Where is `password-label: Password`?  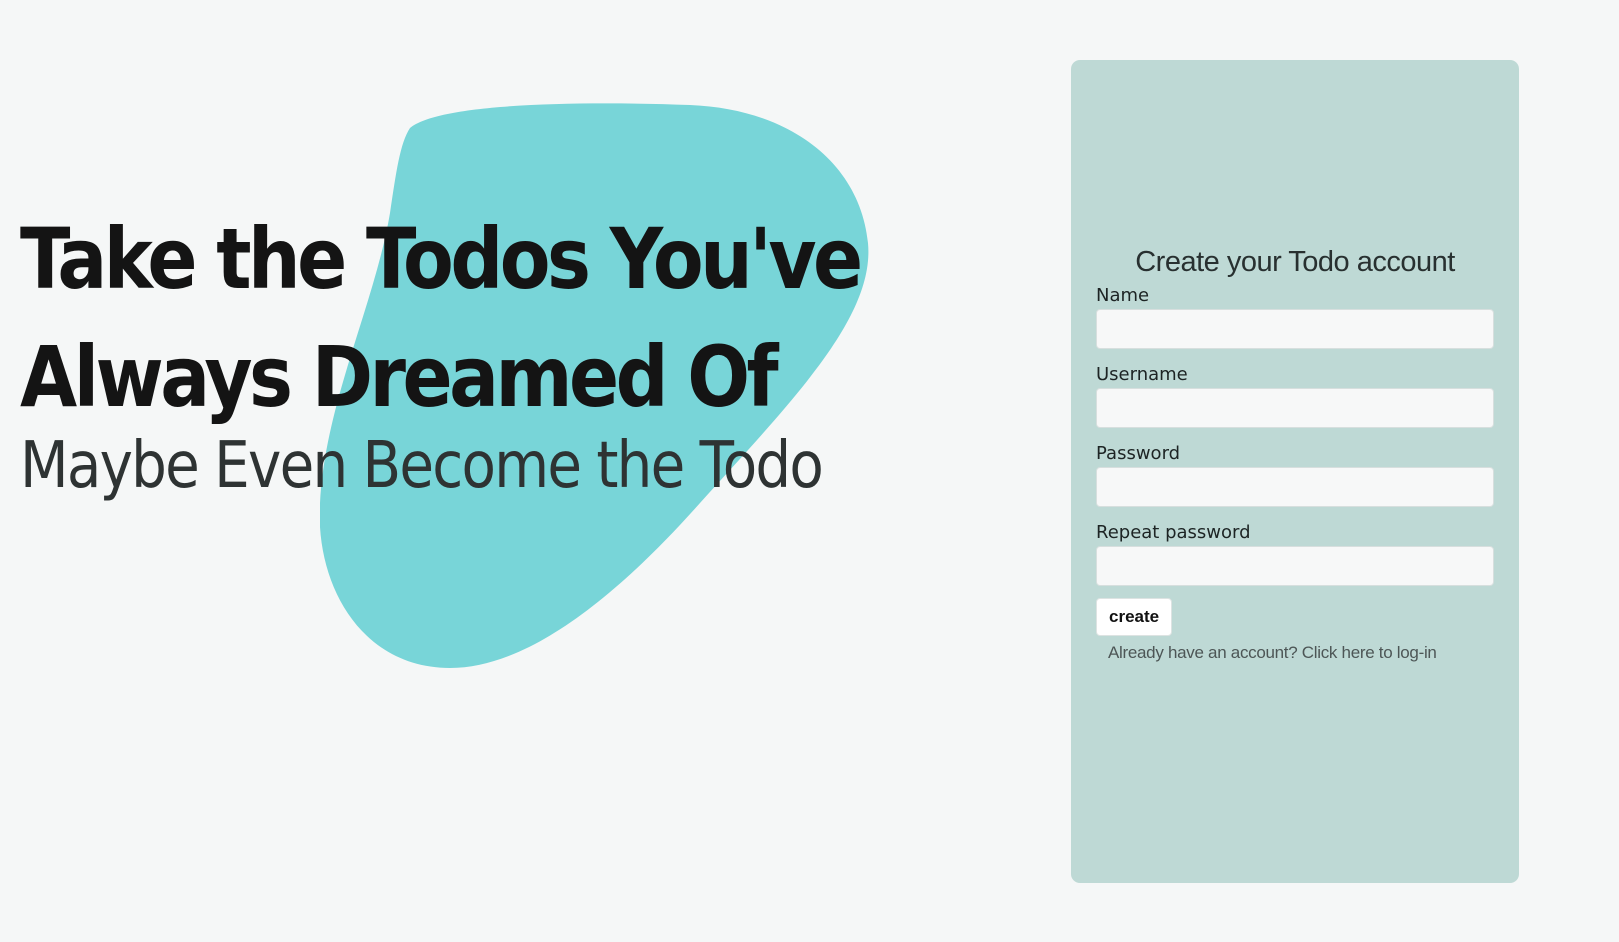
password-label: Password is located at coordinates (1138, 453).